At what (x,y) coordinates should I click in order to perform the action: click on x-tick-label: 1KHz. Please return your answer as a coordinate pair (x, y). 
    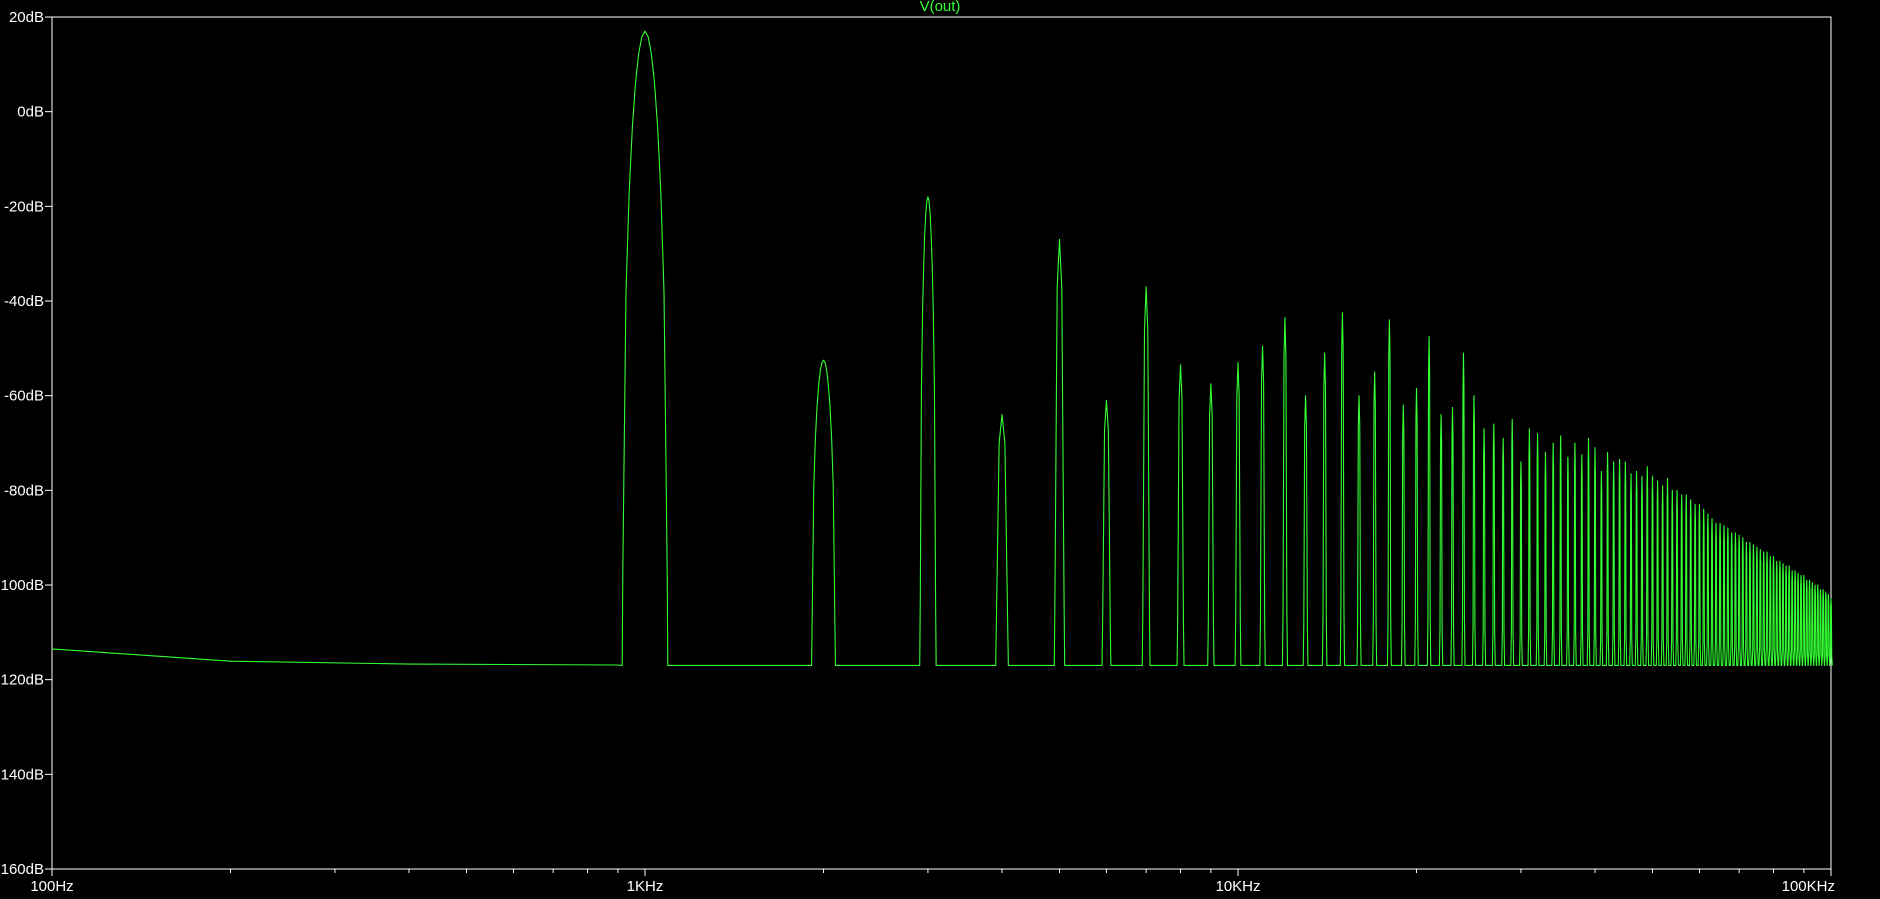
    Looking at the image, I should click on (645, 886).